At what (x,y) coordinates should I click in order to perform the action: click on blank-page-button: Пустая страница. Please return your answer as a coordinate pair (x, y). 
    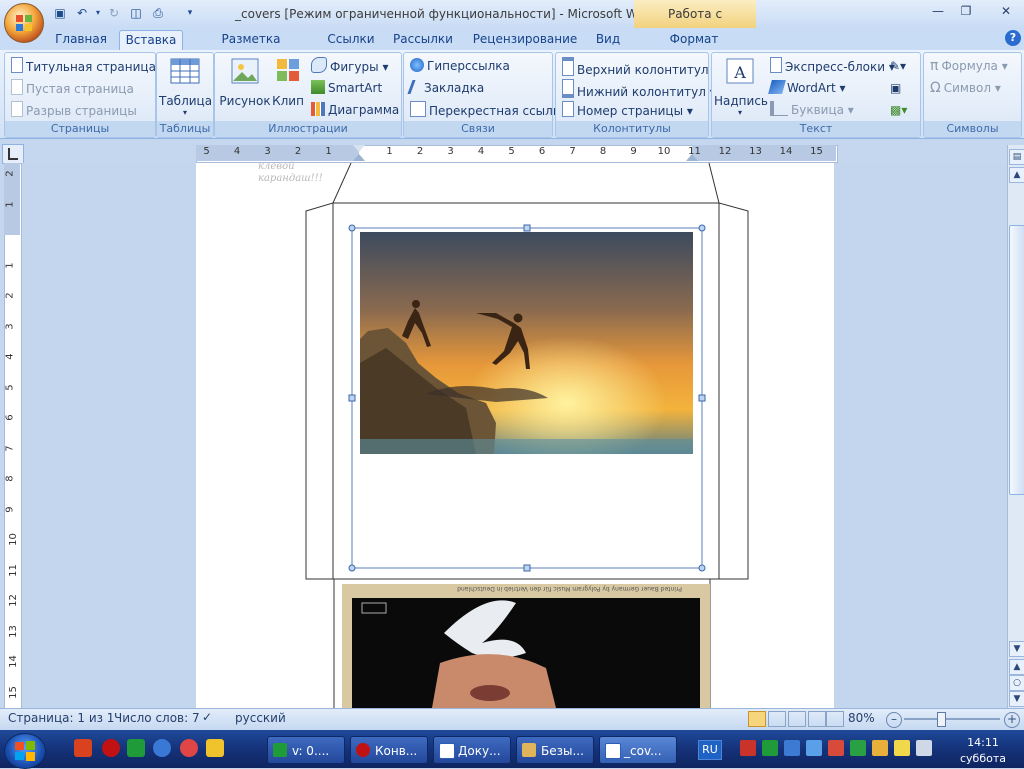
    Looking at the image, I should click on (72, 88).